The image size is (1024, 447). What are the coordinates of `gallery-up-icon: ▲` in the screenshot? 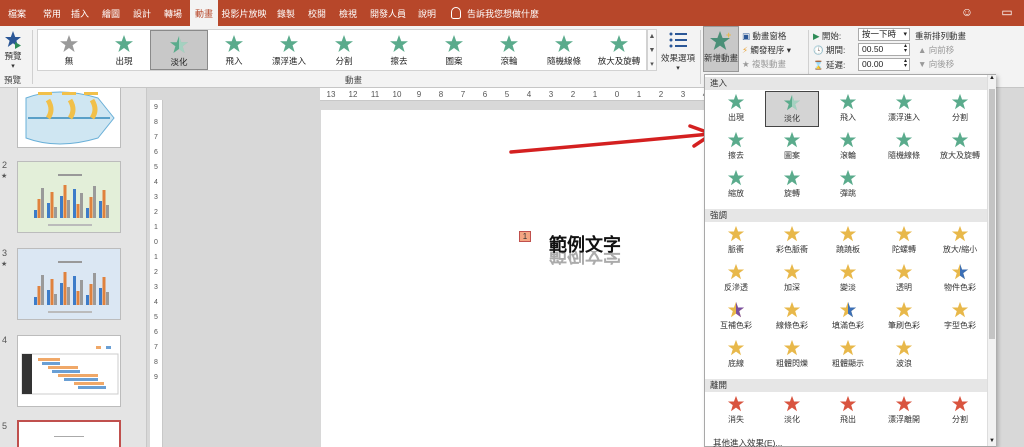 It's located at (652, 37).